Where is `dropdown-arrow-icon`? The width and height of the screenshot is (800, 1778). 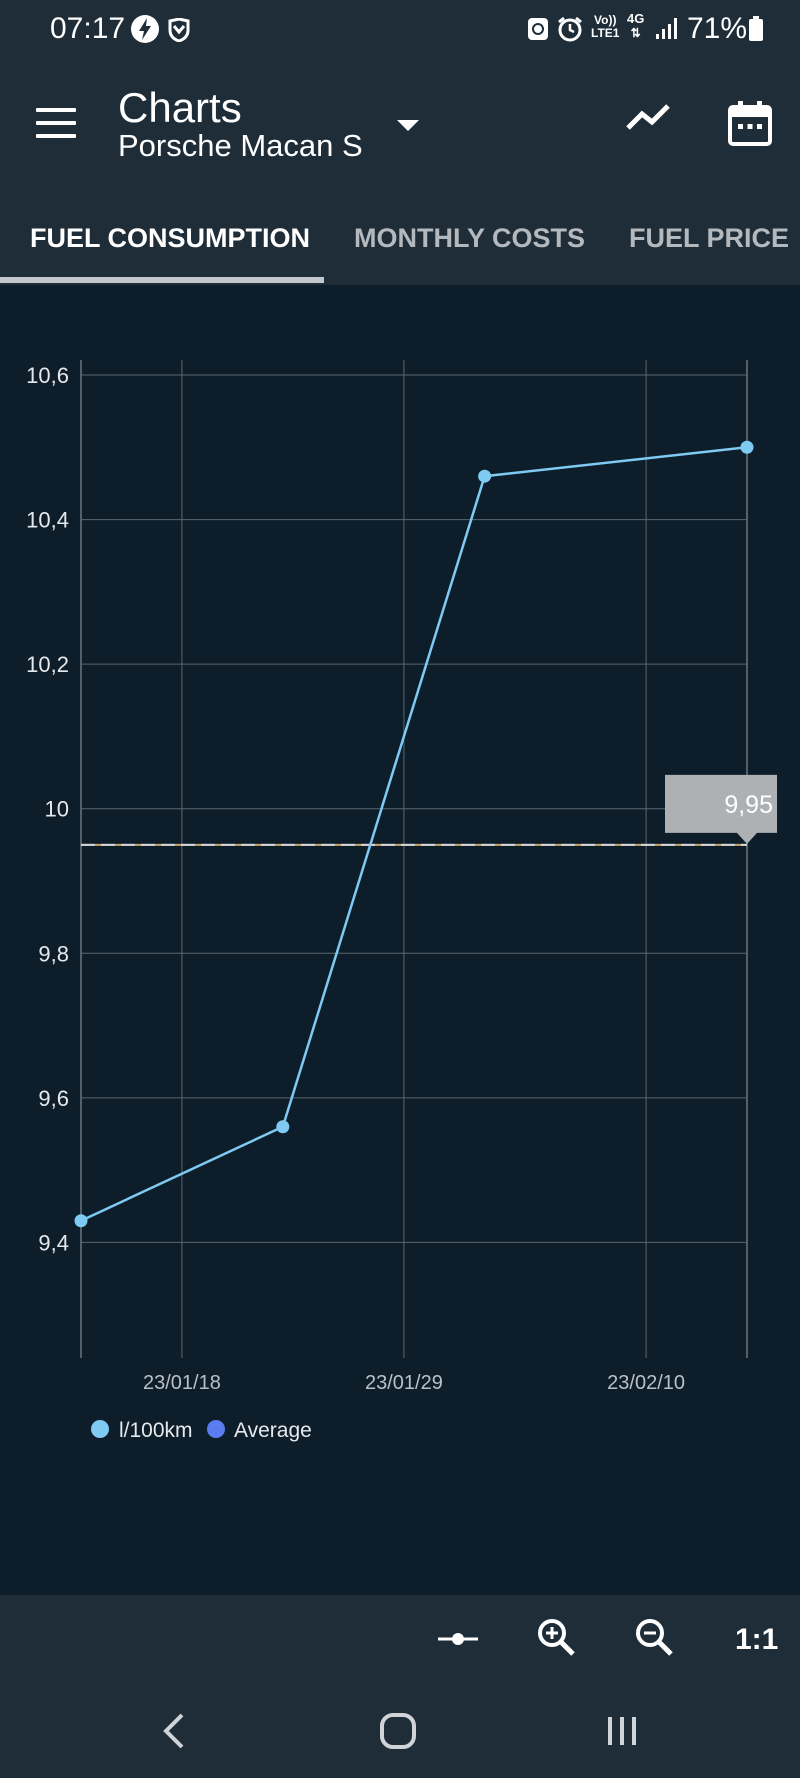
dropdown-arrow-icon is located at coordinates (408, 126).